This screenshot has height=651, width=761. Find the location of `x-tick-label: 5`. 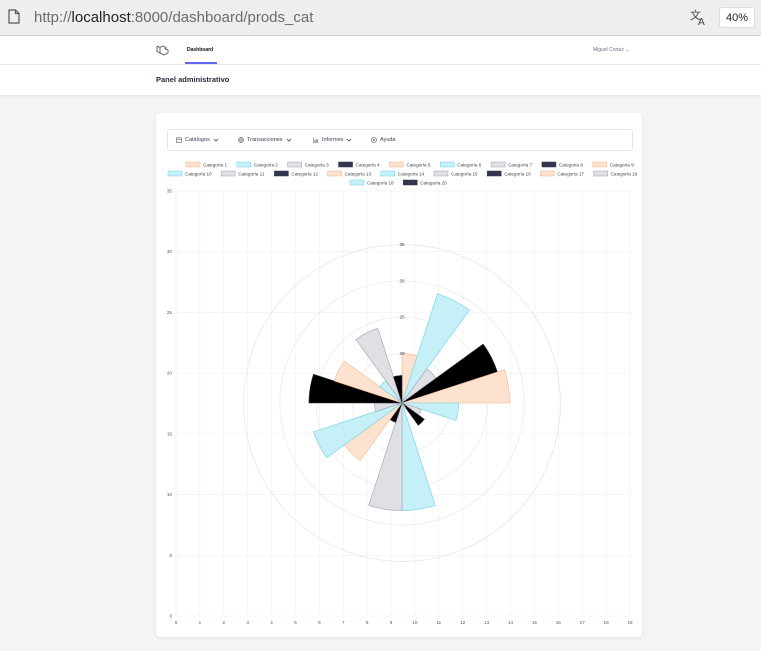

x-tick-label: 5 is located at coordinates (295, 622).